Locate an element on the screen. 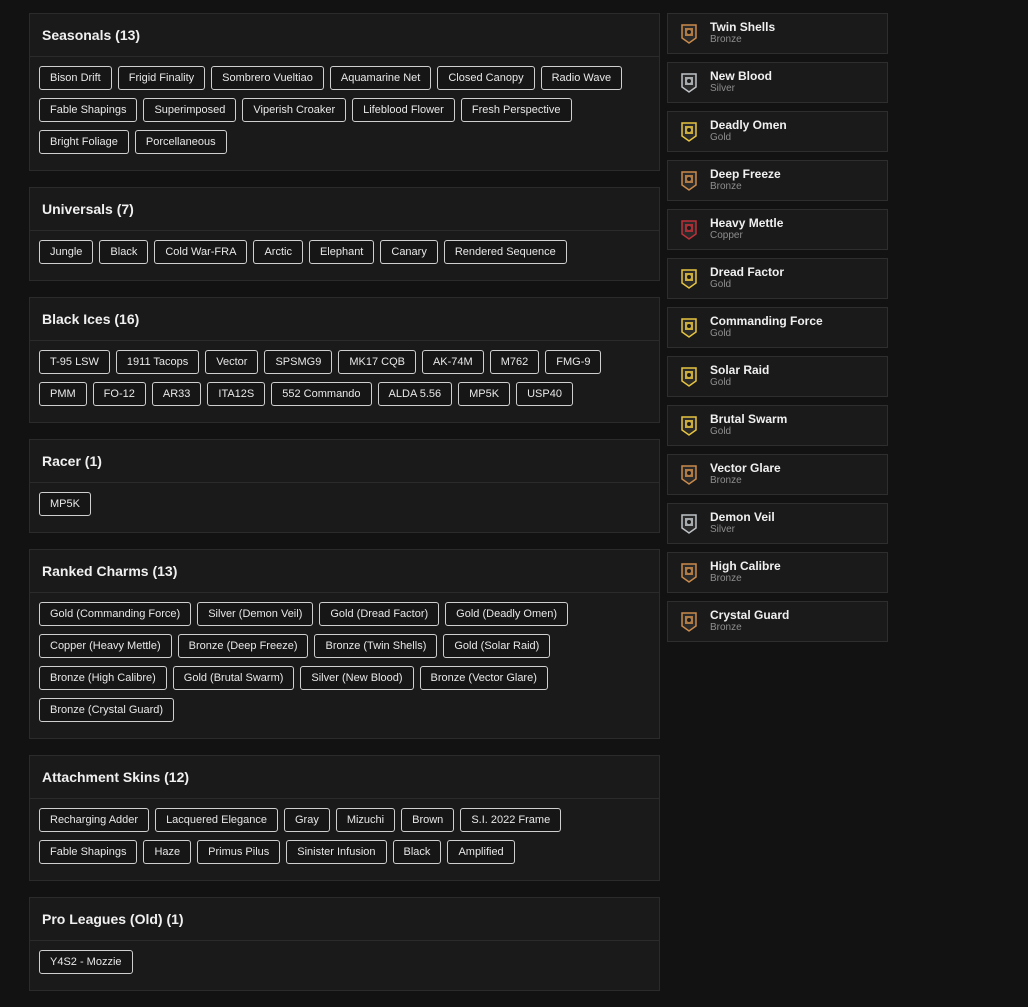 This screenshot has width=1028, height=1007. item-tag: M762 is located at coordinates (514, 362).